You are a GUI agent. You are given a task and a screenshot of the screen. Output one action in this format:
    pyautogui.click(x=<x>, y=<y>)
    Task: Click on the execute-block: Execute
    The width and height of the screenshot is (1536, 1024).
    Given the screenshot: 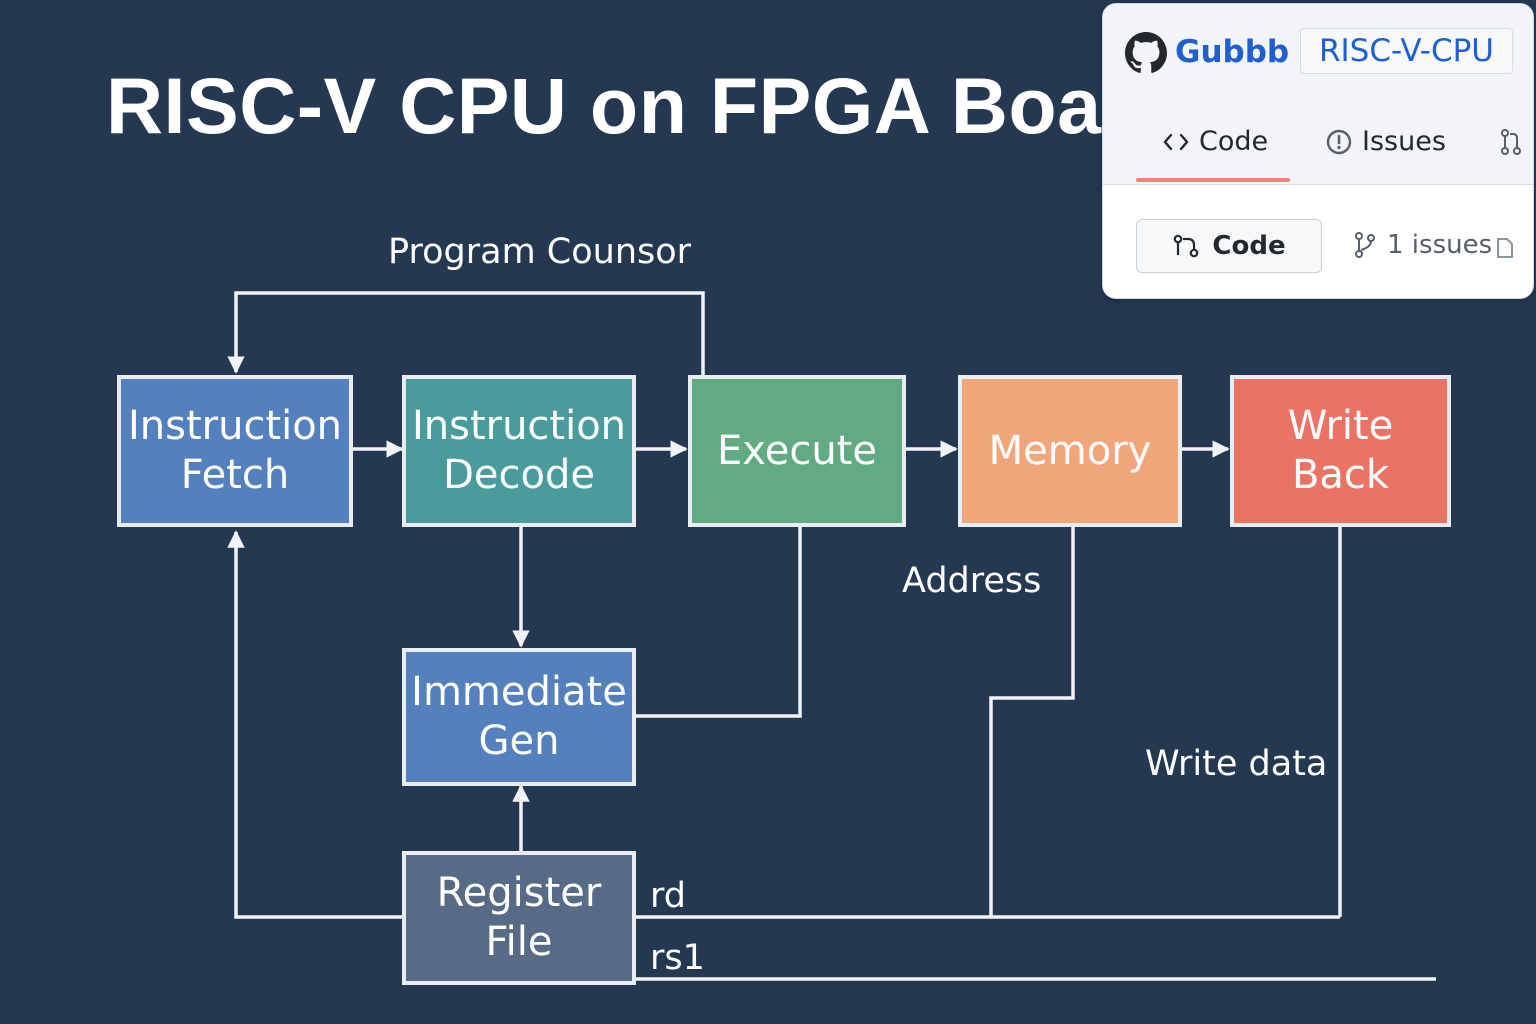 What is the action you would take?
    pyautogui.click(x=797, y=451)
    